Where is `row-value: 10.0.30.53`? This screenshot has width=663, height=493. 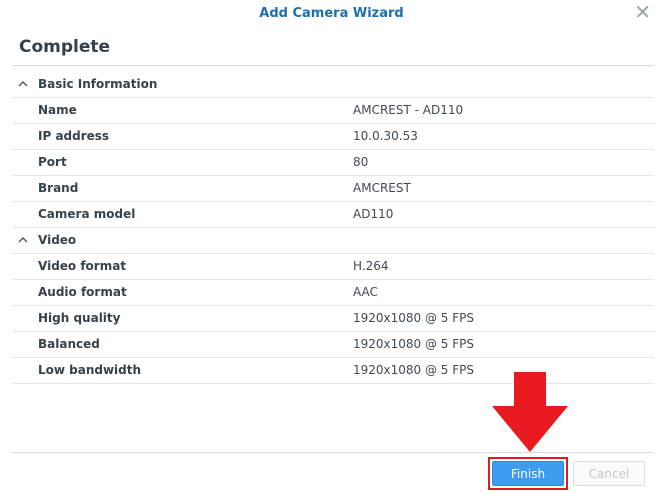
row-value: 10.0.30.53 is located at coordinates (385, 136).